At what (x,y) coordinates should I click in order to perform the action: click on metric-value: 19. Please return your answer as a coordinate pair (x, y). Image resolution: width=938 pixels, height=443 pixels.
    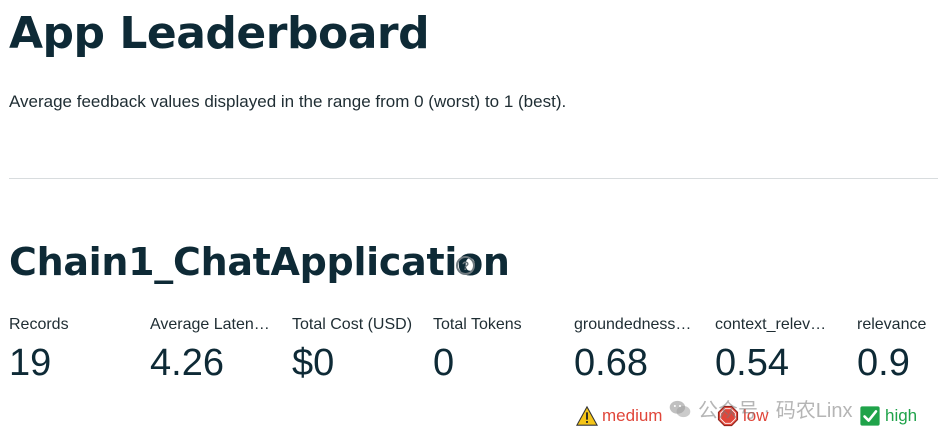
    Looking at the image, I should click on (30, 363).